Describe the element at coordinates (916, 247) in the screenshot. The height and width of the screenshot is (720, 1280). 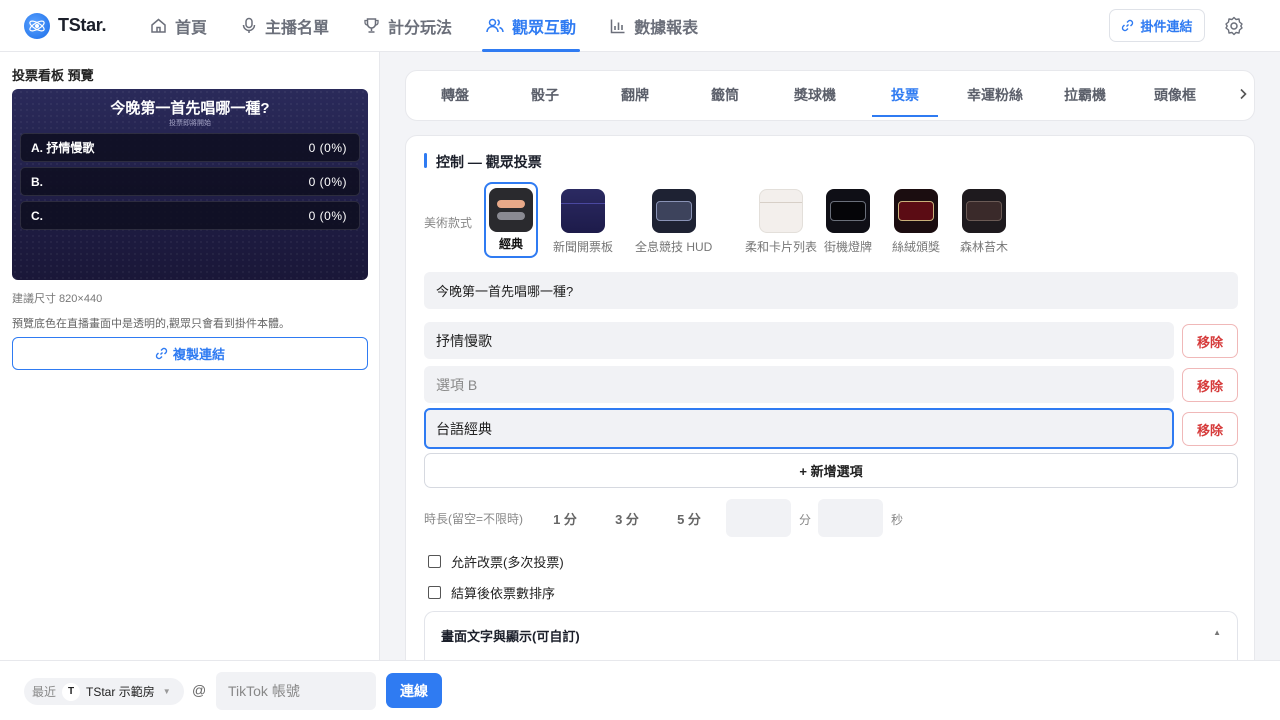
I see `style-caption: 絲絨頒獎` at that location.